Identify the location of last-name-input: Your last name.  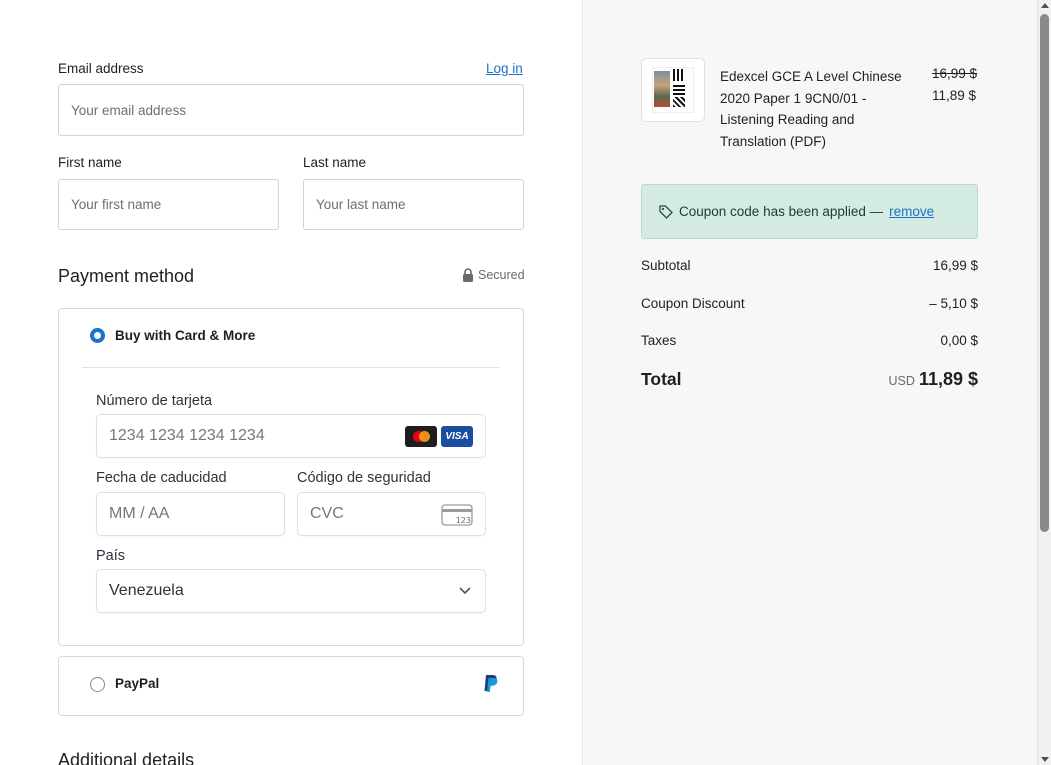
(413, 204).